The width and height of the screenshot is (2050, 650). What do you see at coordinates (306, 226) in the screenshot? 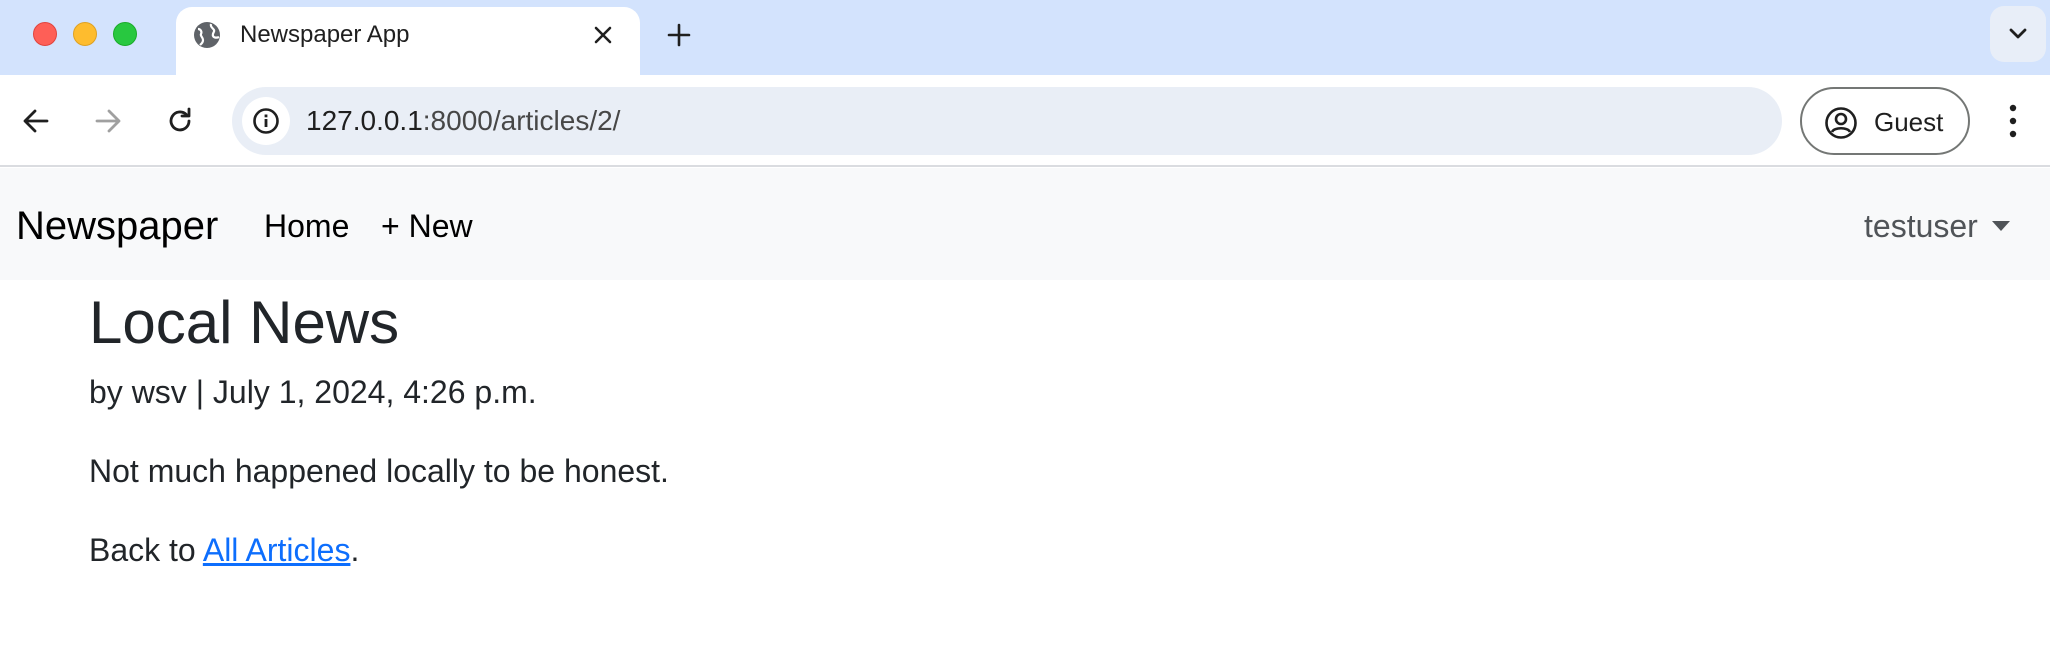
I see `nav-home-link: Home` at bounding box center [306, 226].